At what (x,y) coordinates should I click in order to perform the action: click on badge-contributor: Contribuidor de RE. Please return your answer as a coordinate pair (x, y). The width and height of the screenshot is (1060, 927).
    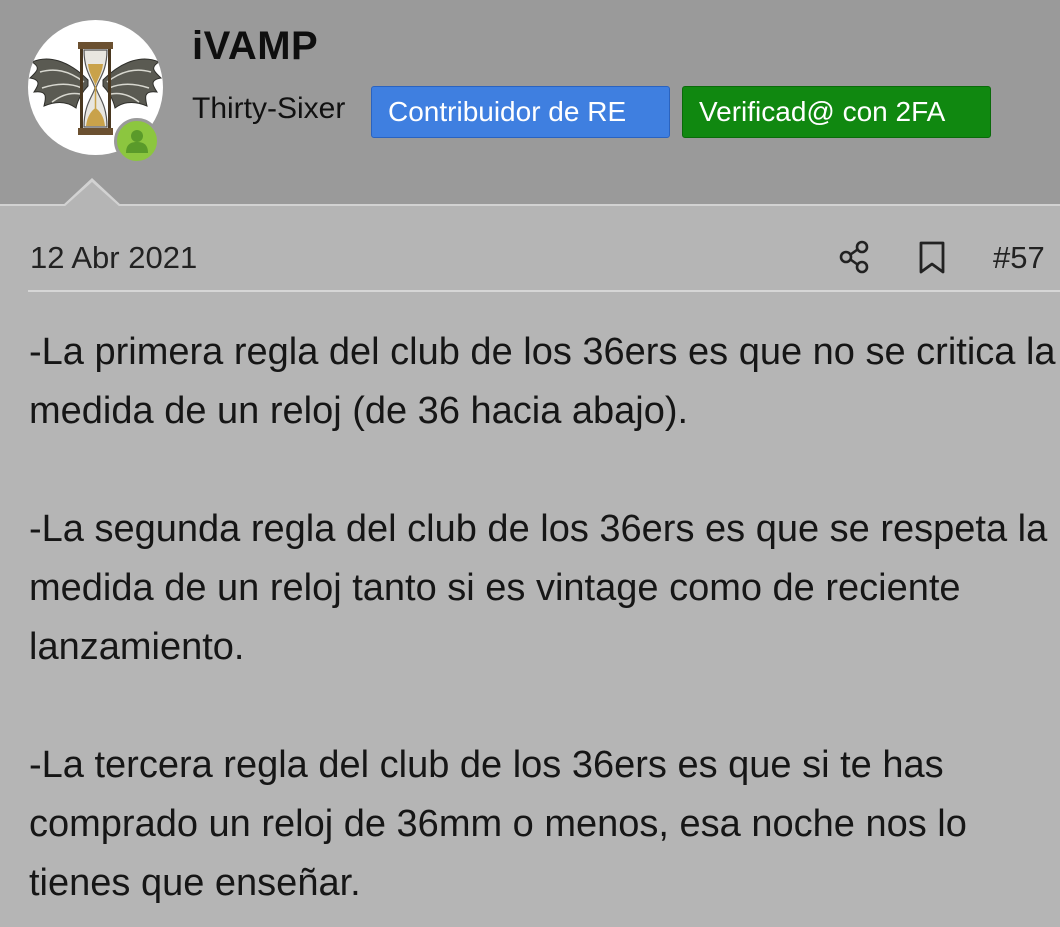
    Looking at the image, I should click on (520, 112).